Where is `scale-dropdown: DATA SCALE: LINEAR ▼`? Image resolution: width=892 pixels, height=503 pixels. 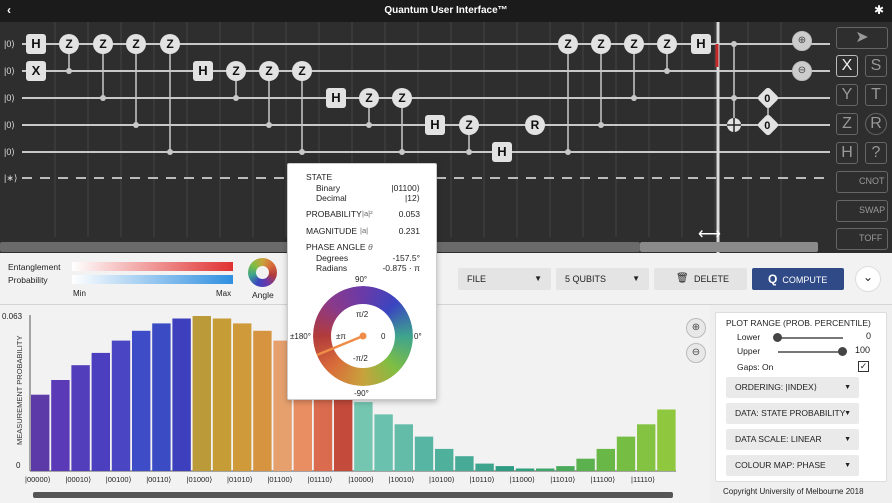
scale-dropdown: DATA SCALE: LINEAR ▼ is located at coordinates (792, 439).